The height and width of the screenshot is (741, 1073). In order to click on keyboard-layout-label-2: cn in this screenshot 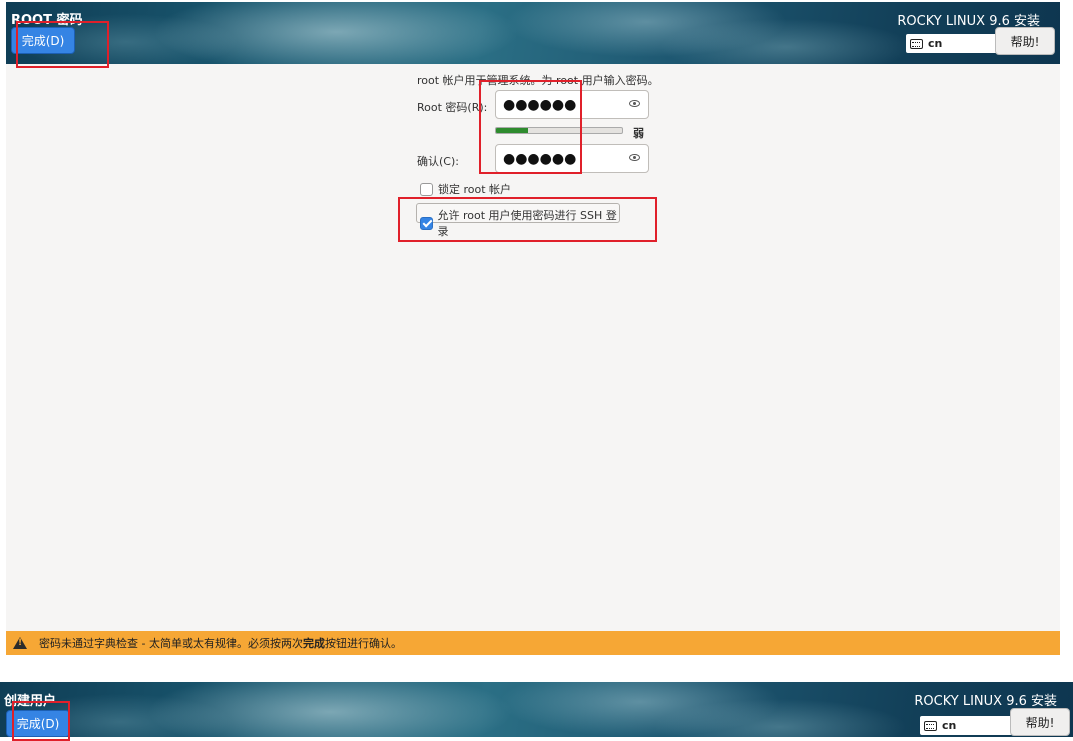, I will do `click(949, 725)`.